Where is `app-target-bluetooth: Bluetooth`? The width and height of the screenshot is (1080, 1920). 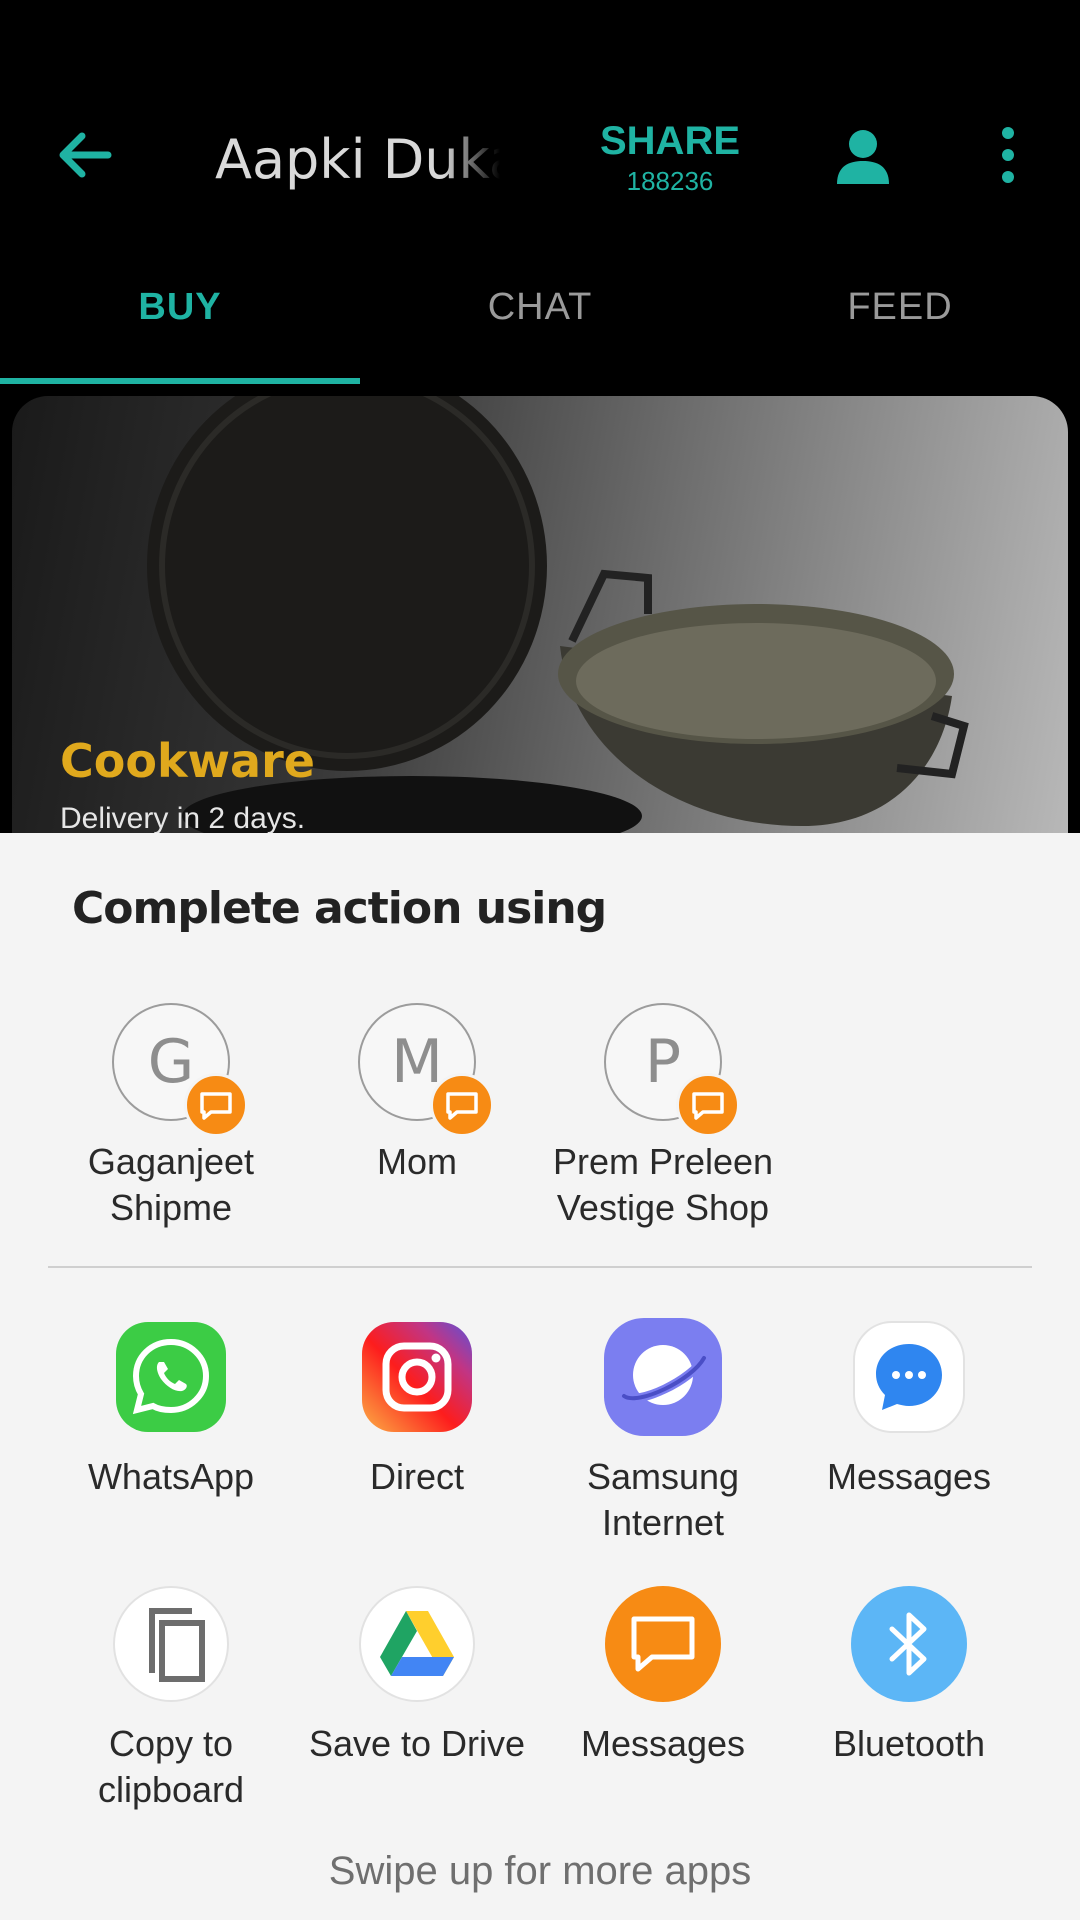 app-target-bluetooth: Bluetooth is located at coordinates (909, 1676).